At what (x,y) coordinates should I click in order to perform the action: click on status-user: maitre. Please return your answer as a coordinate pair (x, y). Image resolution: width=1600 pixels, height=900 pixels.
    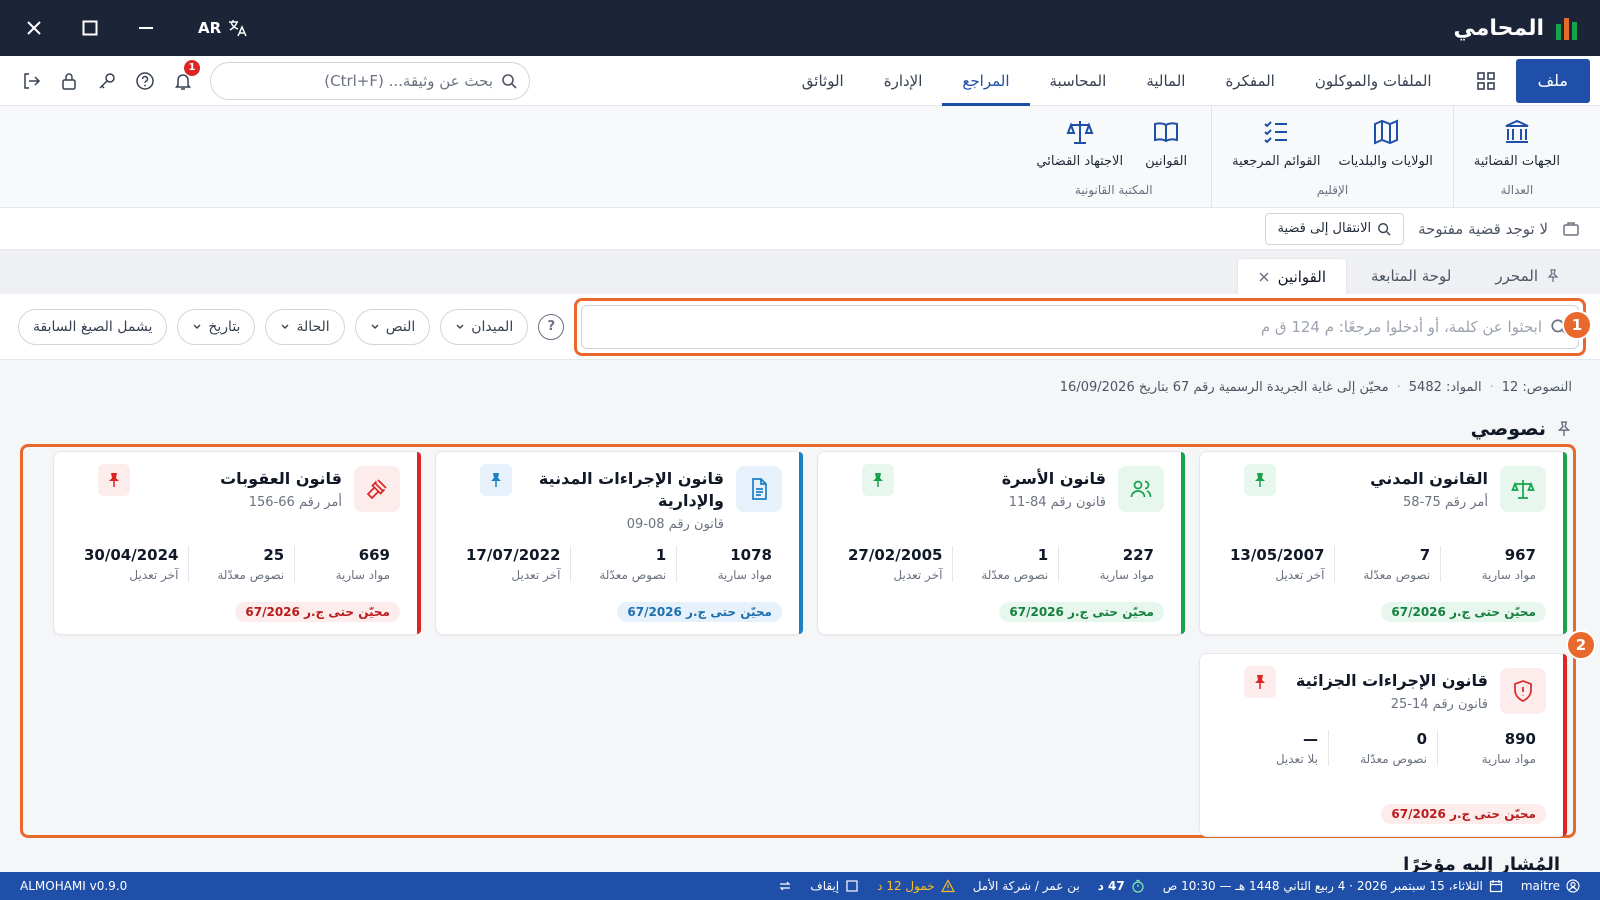
    Looking at the image, I should click on (1550, 886).